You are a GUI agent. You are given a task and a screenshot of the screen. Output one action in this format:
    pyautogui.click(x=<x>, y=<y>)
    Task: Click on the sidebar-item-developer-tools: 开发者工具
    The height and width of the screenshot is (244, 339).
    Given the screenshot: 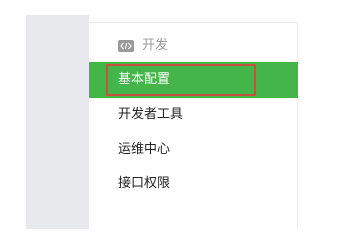 What is the action you would take?
    pyautogui.click(x=150, y=115)
    